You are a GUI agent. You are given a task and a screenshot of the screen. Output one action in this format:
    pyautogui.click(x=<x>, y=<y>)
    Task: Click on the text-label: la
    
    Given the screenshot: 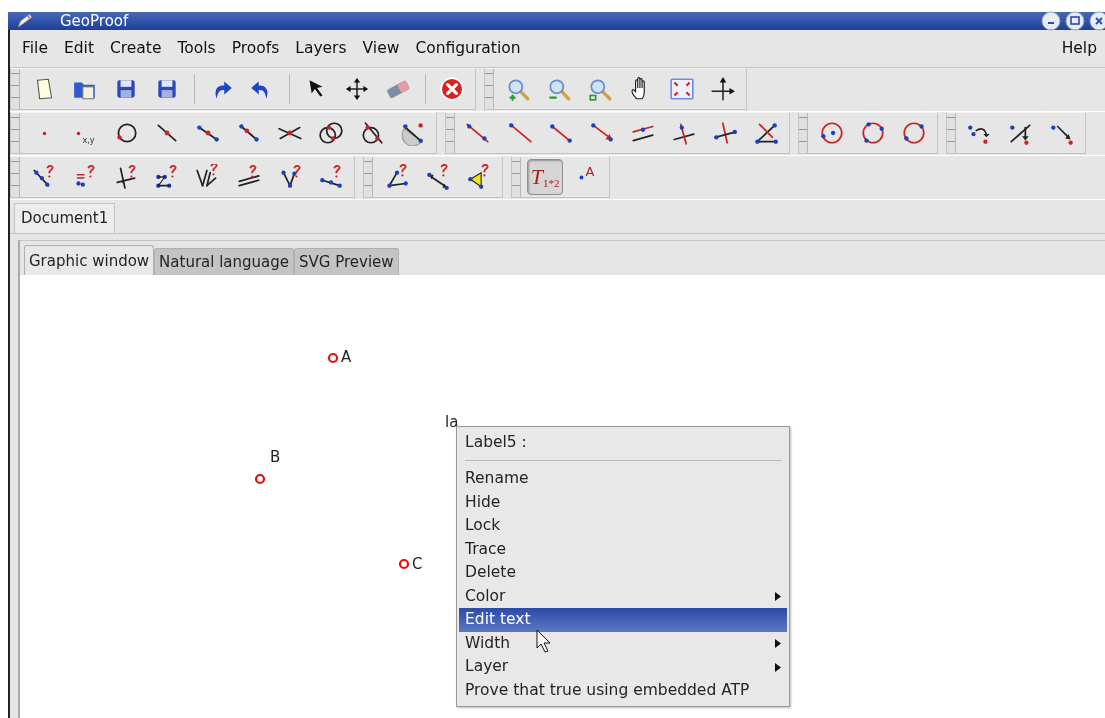 What is the action you would take?
    pyautogui.click(x=452, y=422)
    